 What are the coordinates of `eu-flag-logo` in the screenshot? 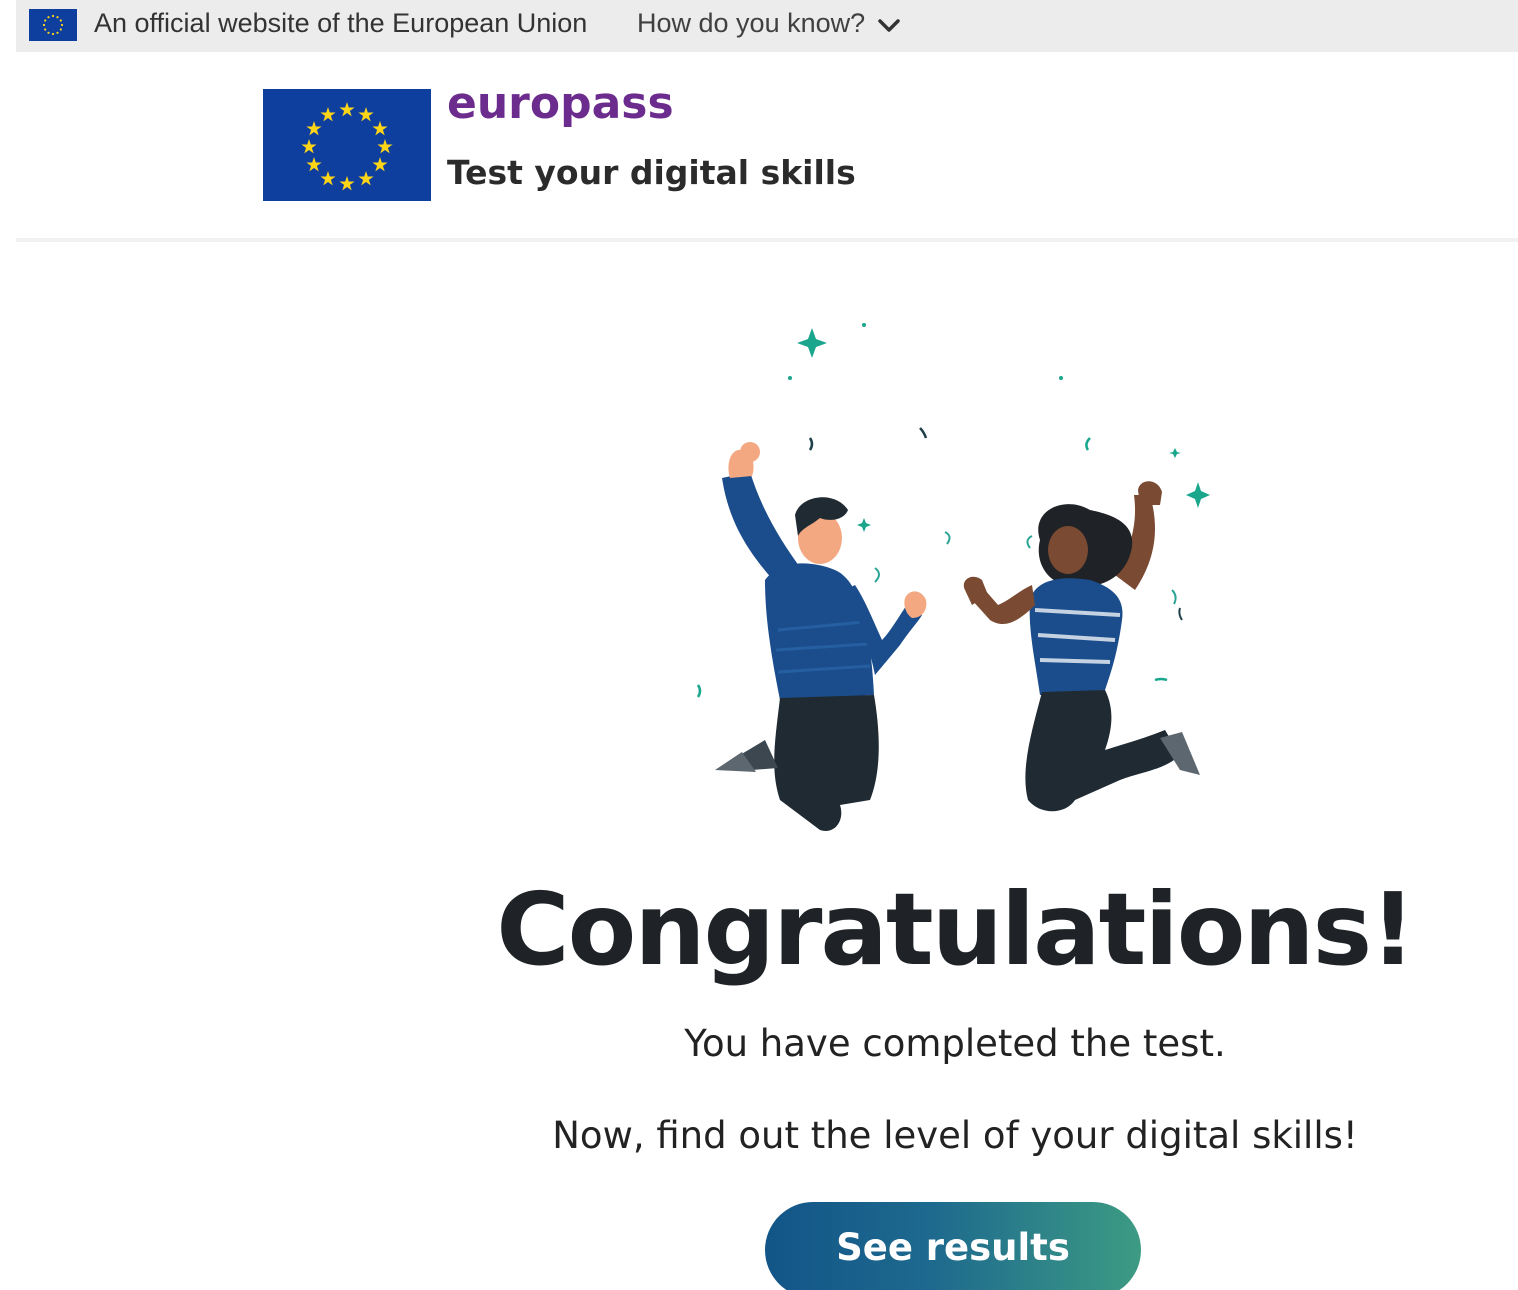 It's located at (347, 145).